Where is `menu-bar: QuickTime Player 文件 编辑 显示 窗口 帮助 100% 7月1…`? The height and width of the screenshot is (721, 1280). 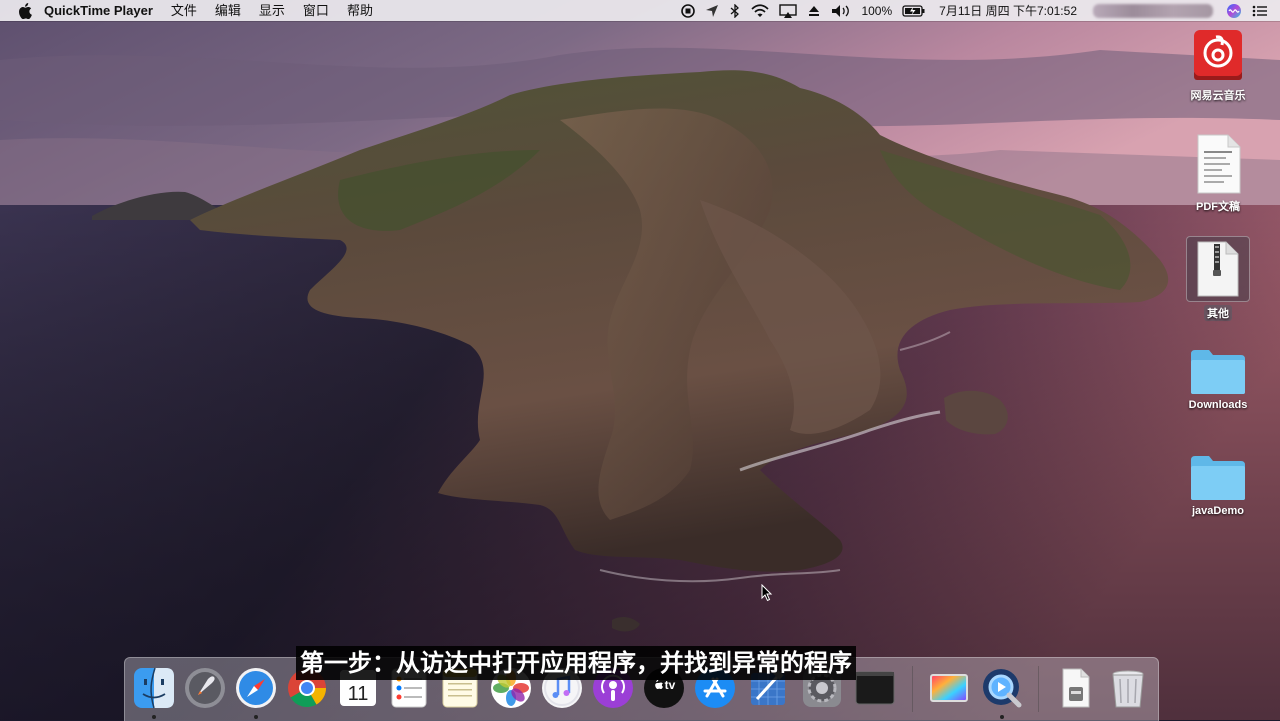
menu-bar: QuickTime Player 文件 编辑 显示 窗口 帮助 100% 7月1… is located at coordinates (640, 10).